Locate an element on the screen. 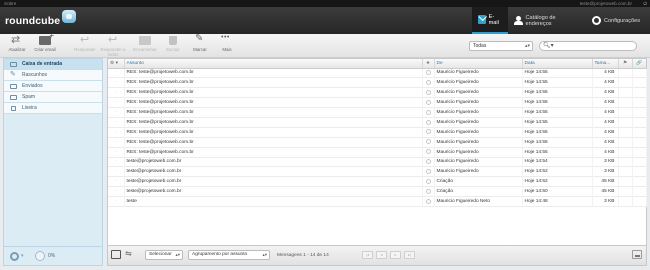 Image resolution: width=650 pixels, height=270 pixels. column-from: De is located at coordinates (478, 64).